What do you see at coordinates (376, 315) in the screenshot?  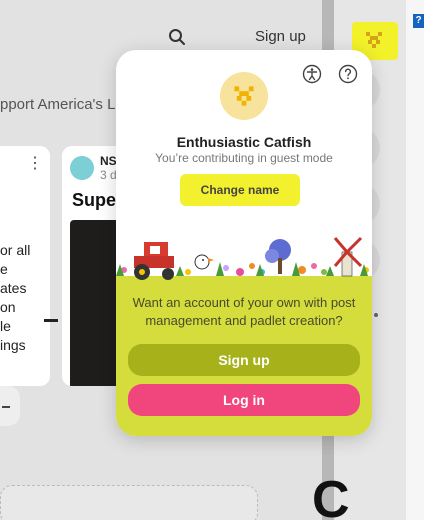 I see `dot-indicator` at bounding box center [376, 315].